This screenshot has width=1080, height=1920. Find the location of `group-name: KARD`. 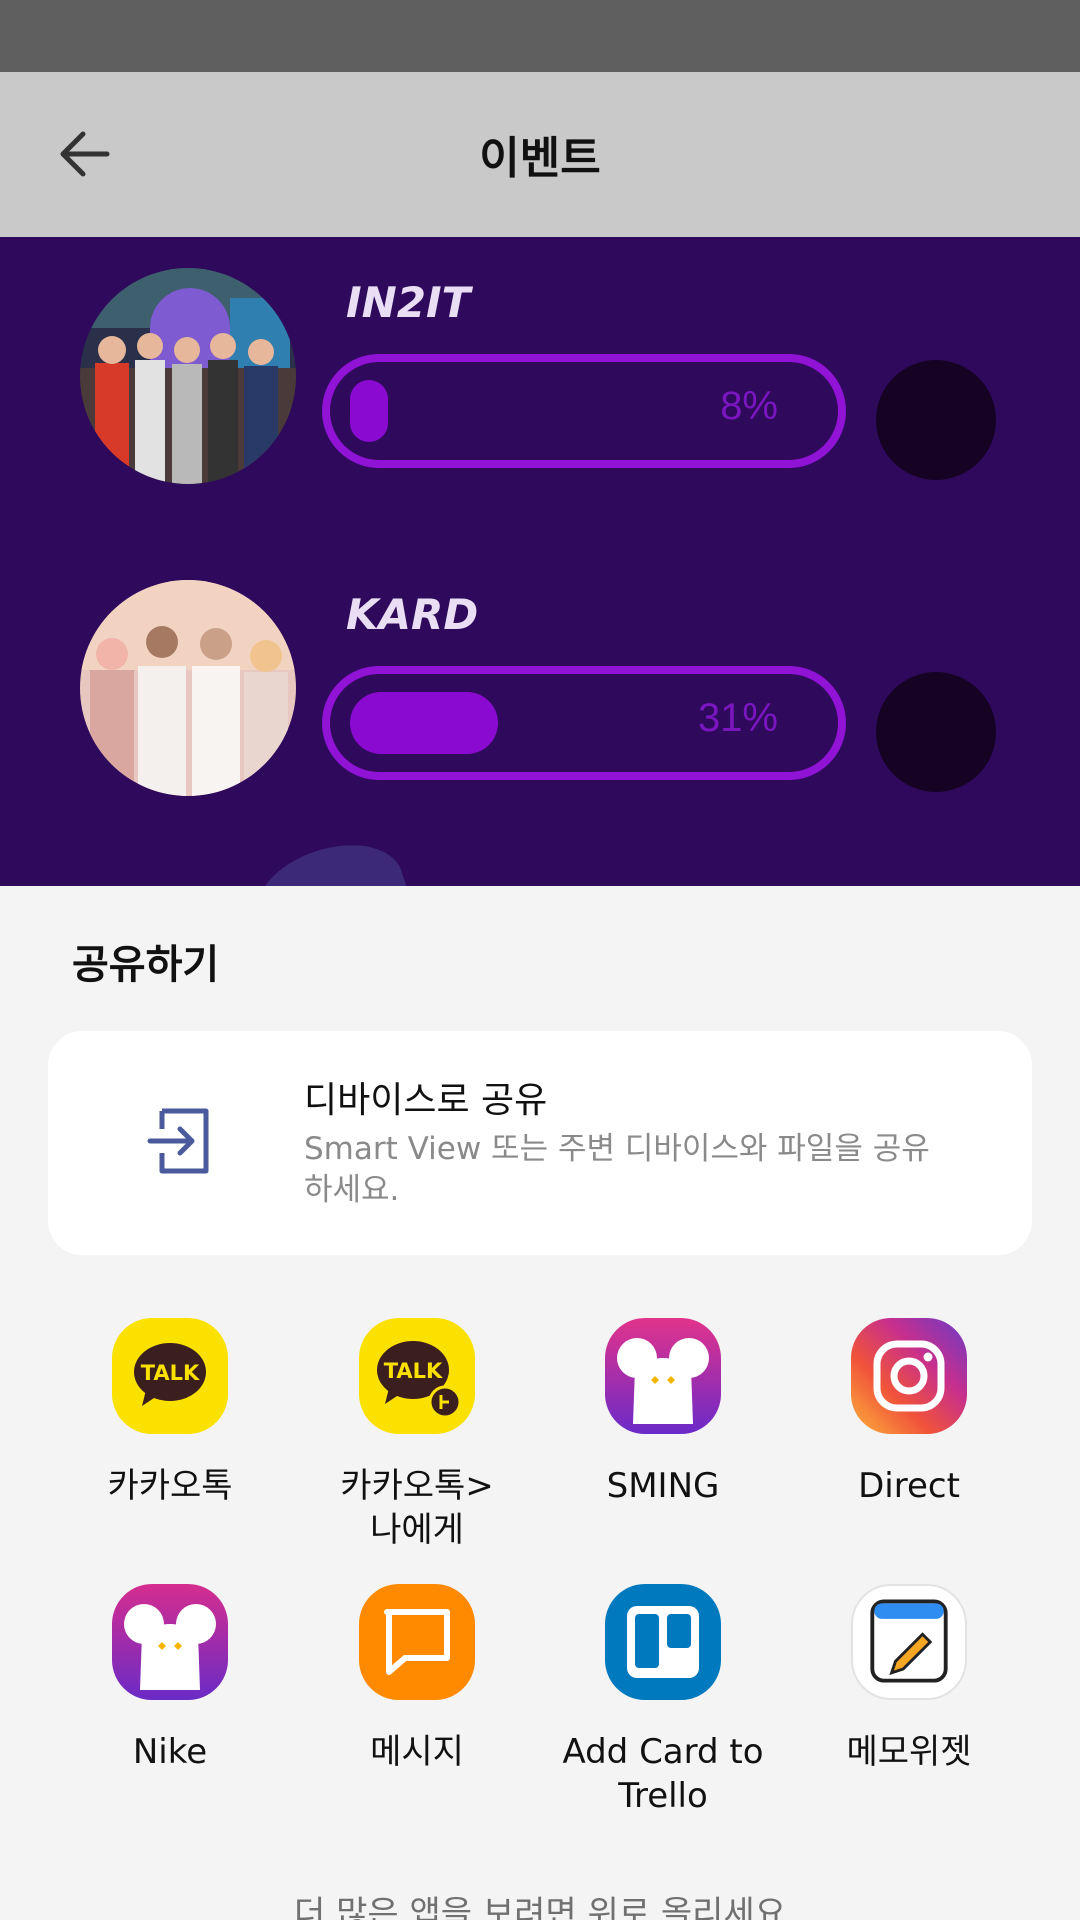

group-name: KARD is located at coordinates (412, 614).